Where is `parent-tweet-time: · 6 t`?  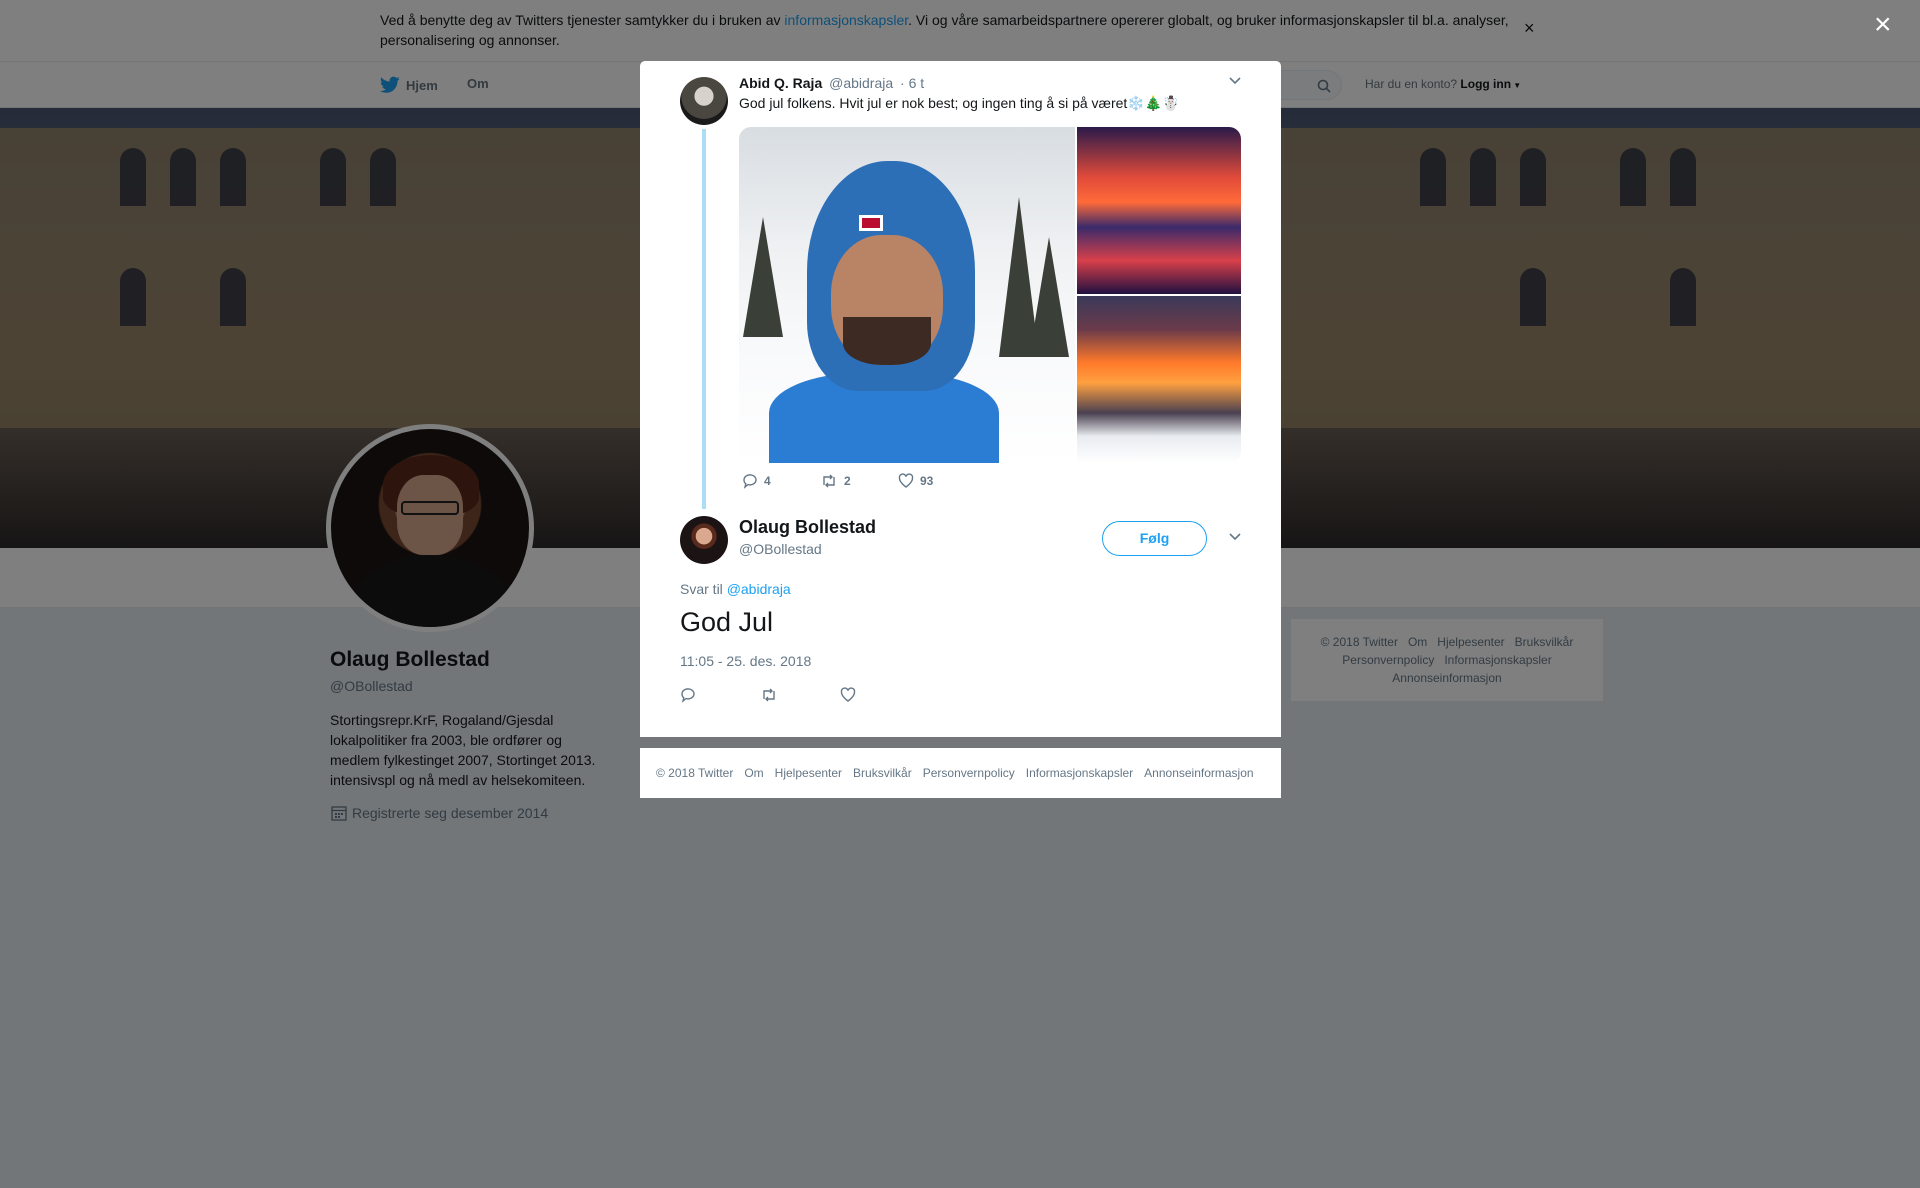 parent-tweet-time: · 6 t is located at coordinates (912, 83).